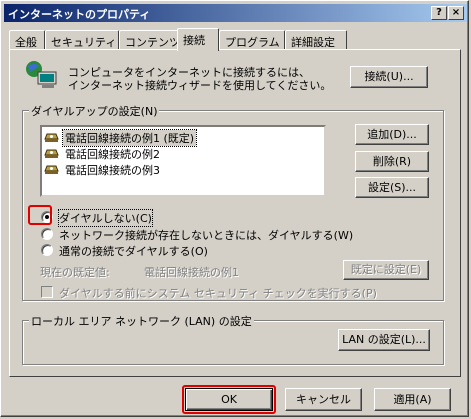 The height and width of the screenshot is (419, 471). Describe the element at coordinates (129, 138) in the screenshot. I see `list-item-label: 電話回線接続の例1 (既定)` at that location.